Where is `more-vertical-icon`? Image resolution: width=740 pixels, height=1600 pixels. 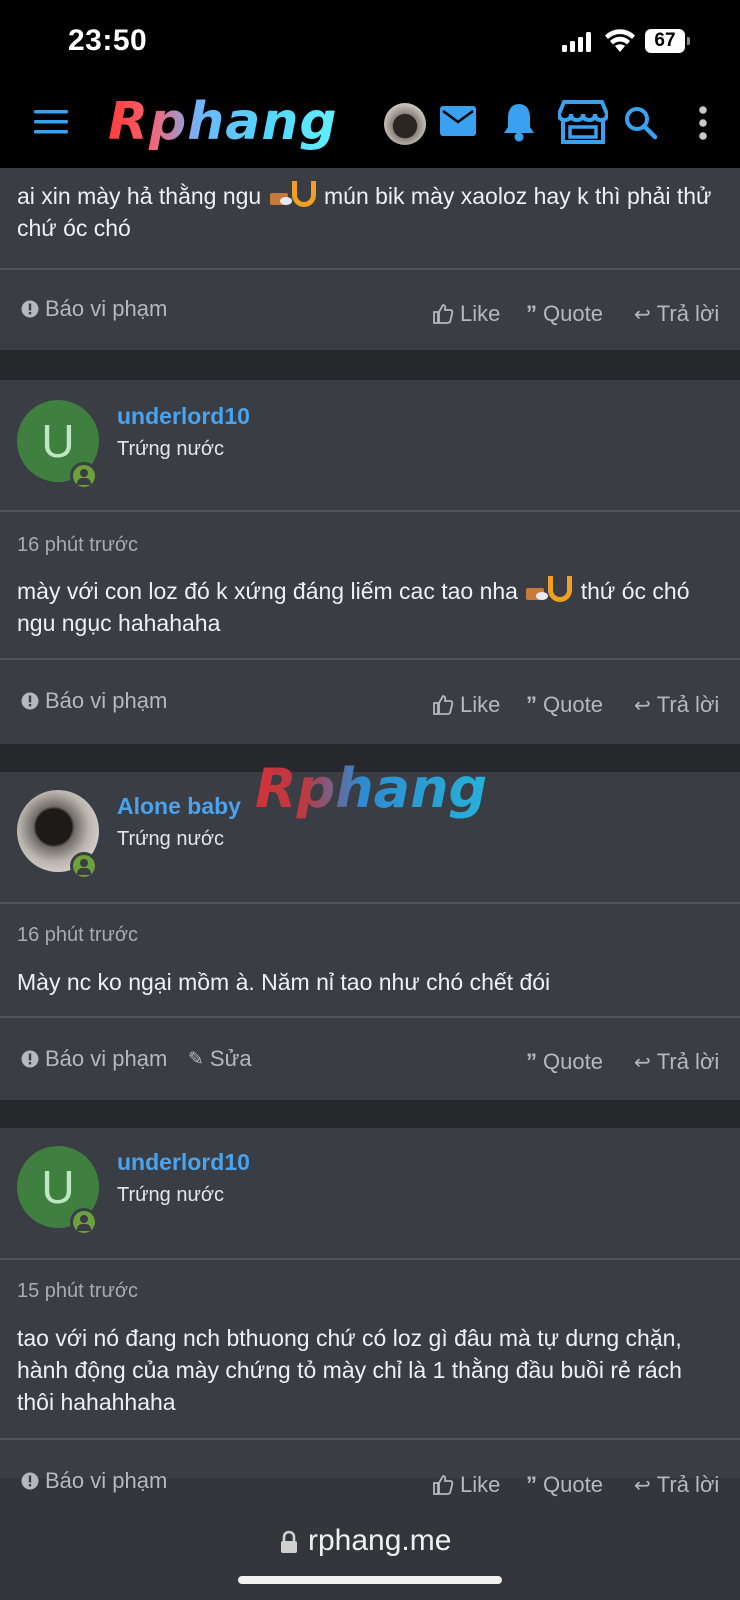
more-vertical-icon is located at coordinates (703, 123).